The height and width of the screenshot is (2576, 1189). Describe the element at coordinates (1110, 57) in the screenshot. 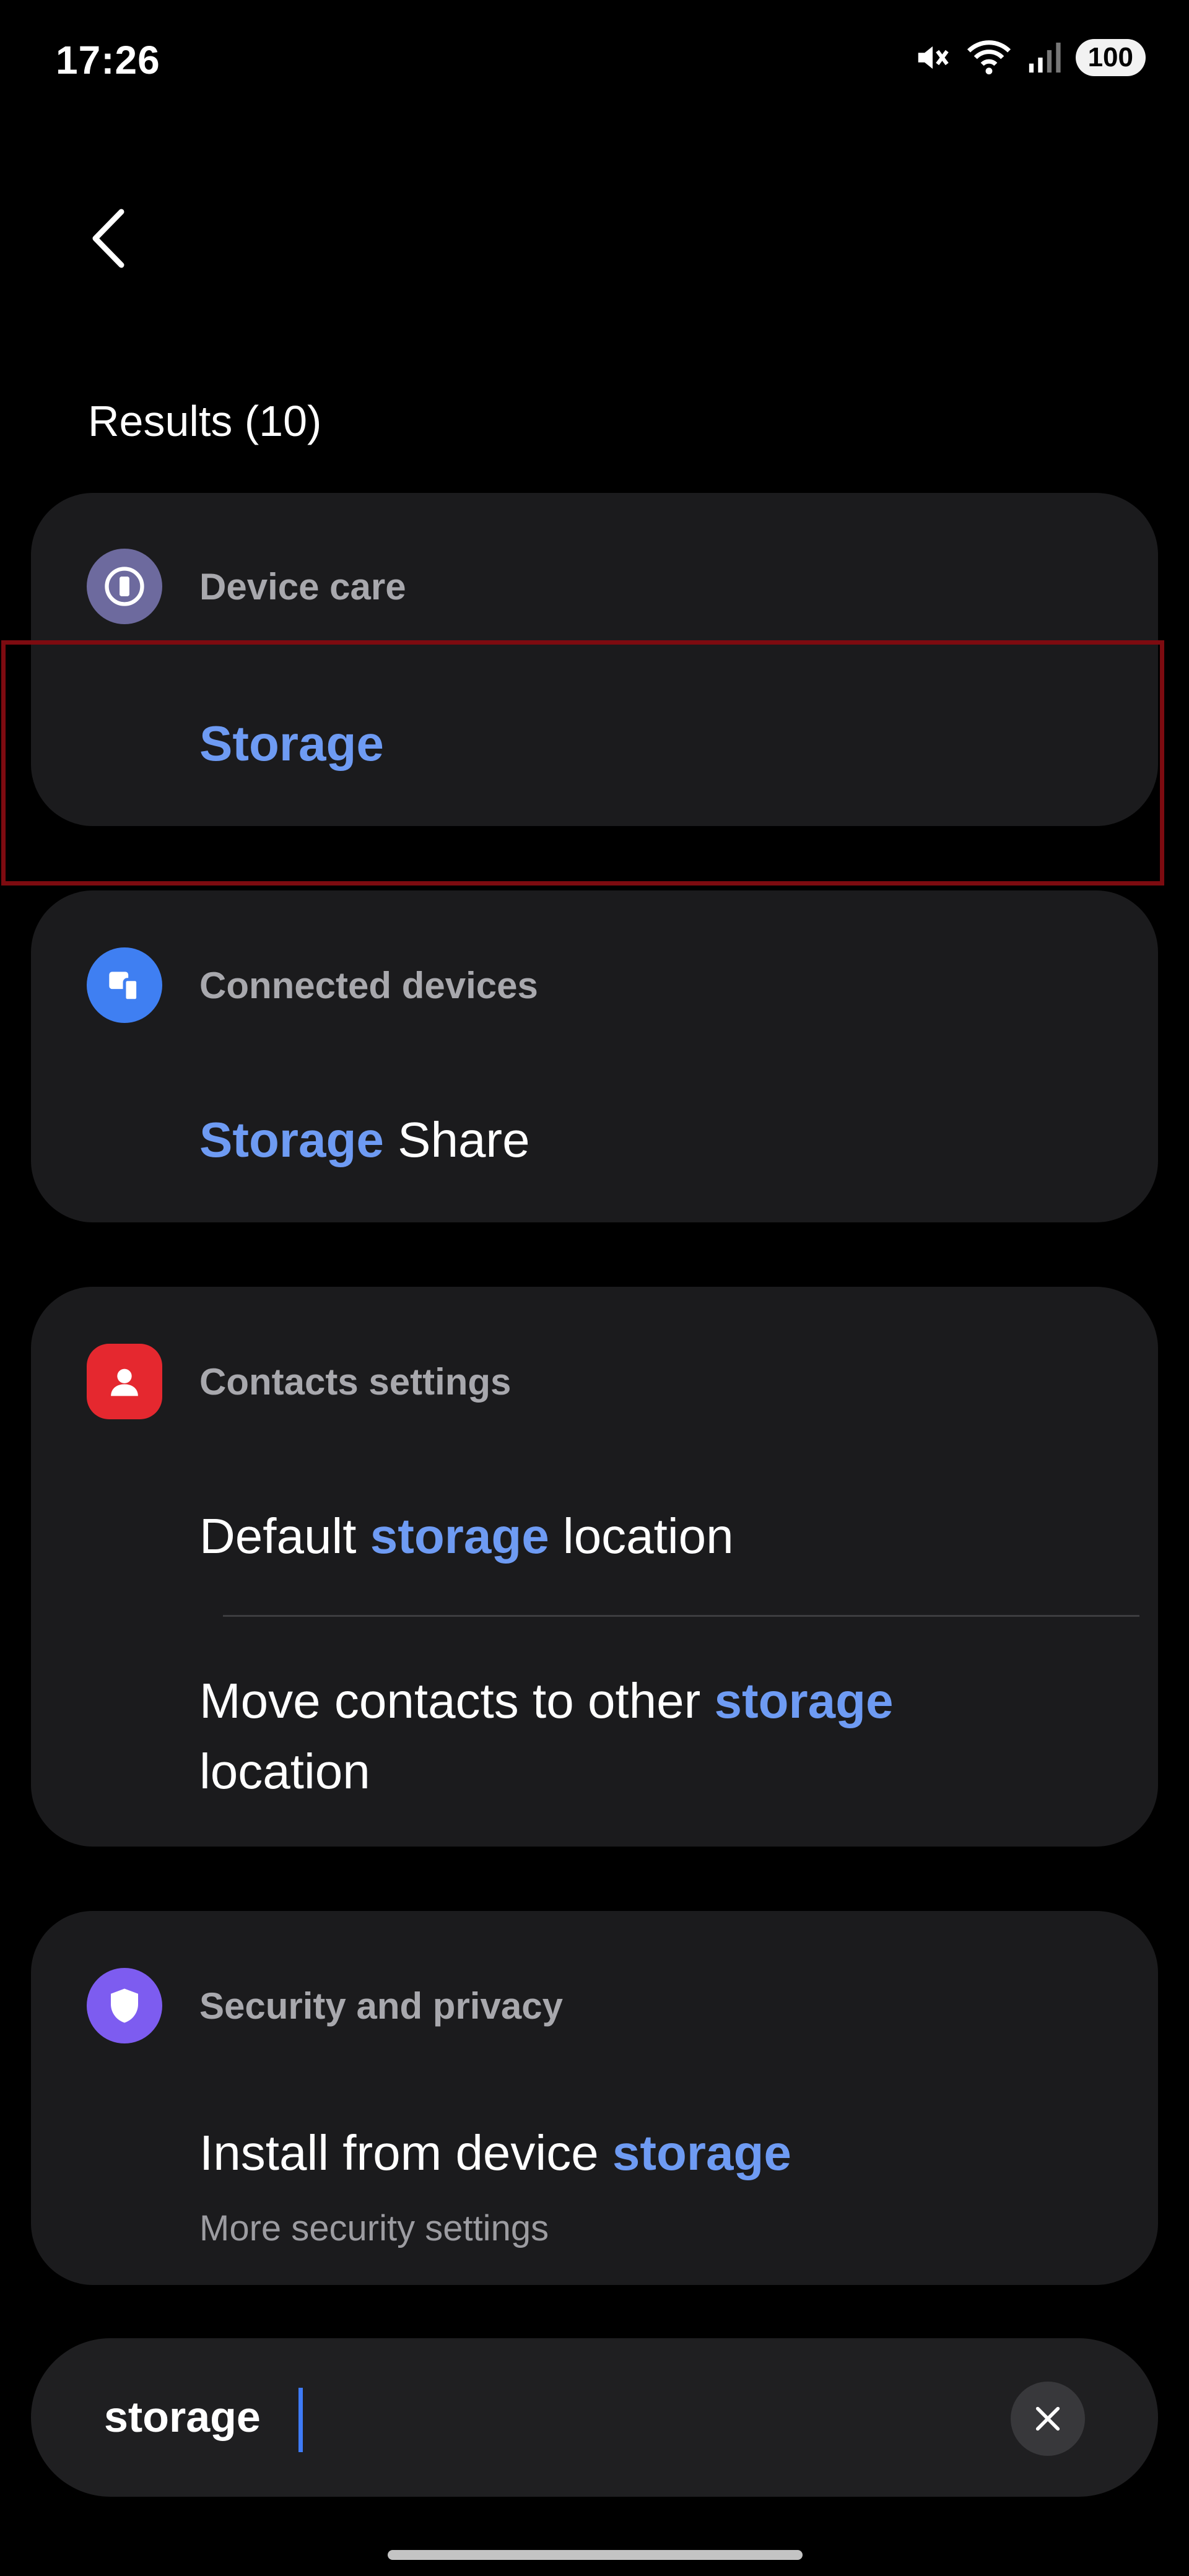

I see `battery-indicator: 100` at that location.